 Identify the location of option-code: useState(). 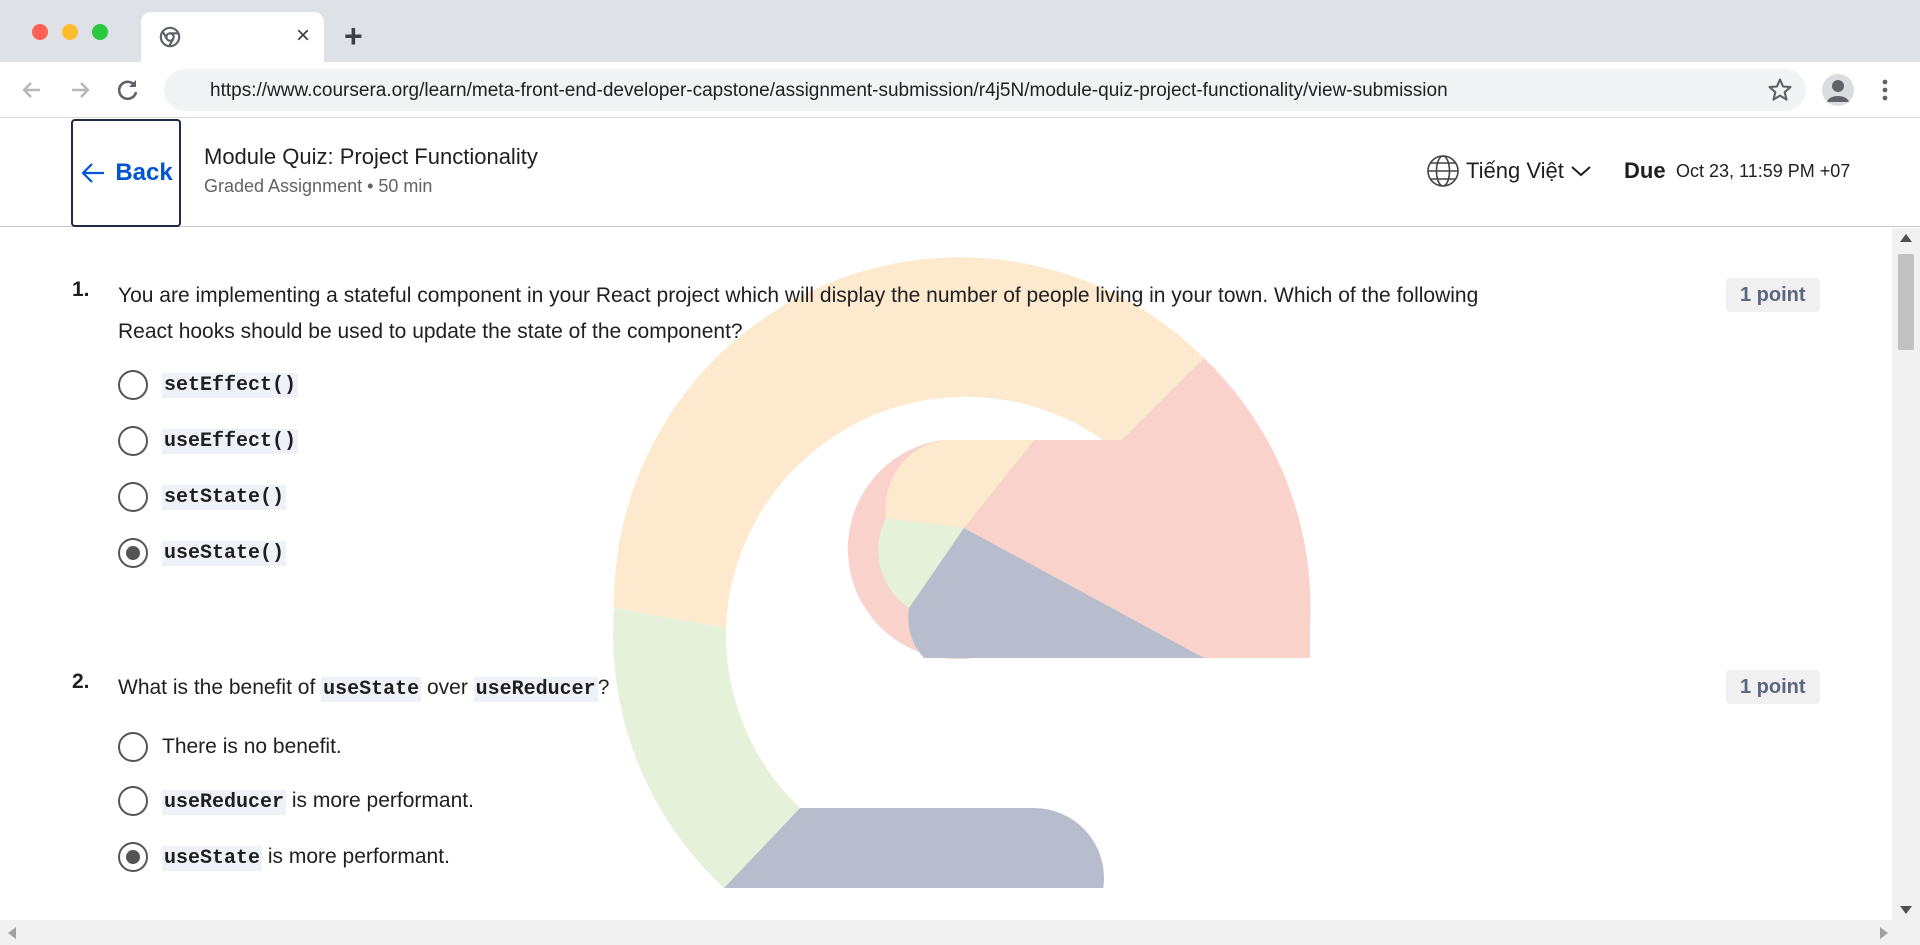
(224, 553).